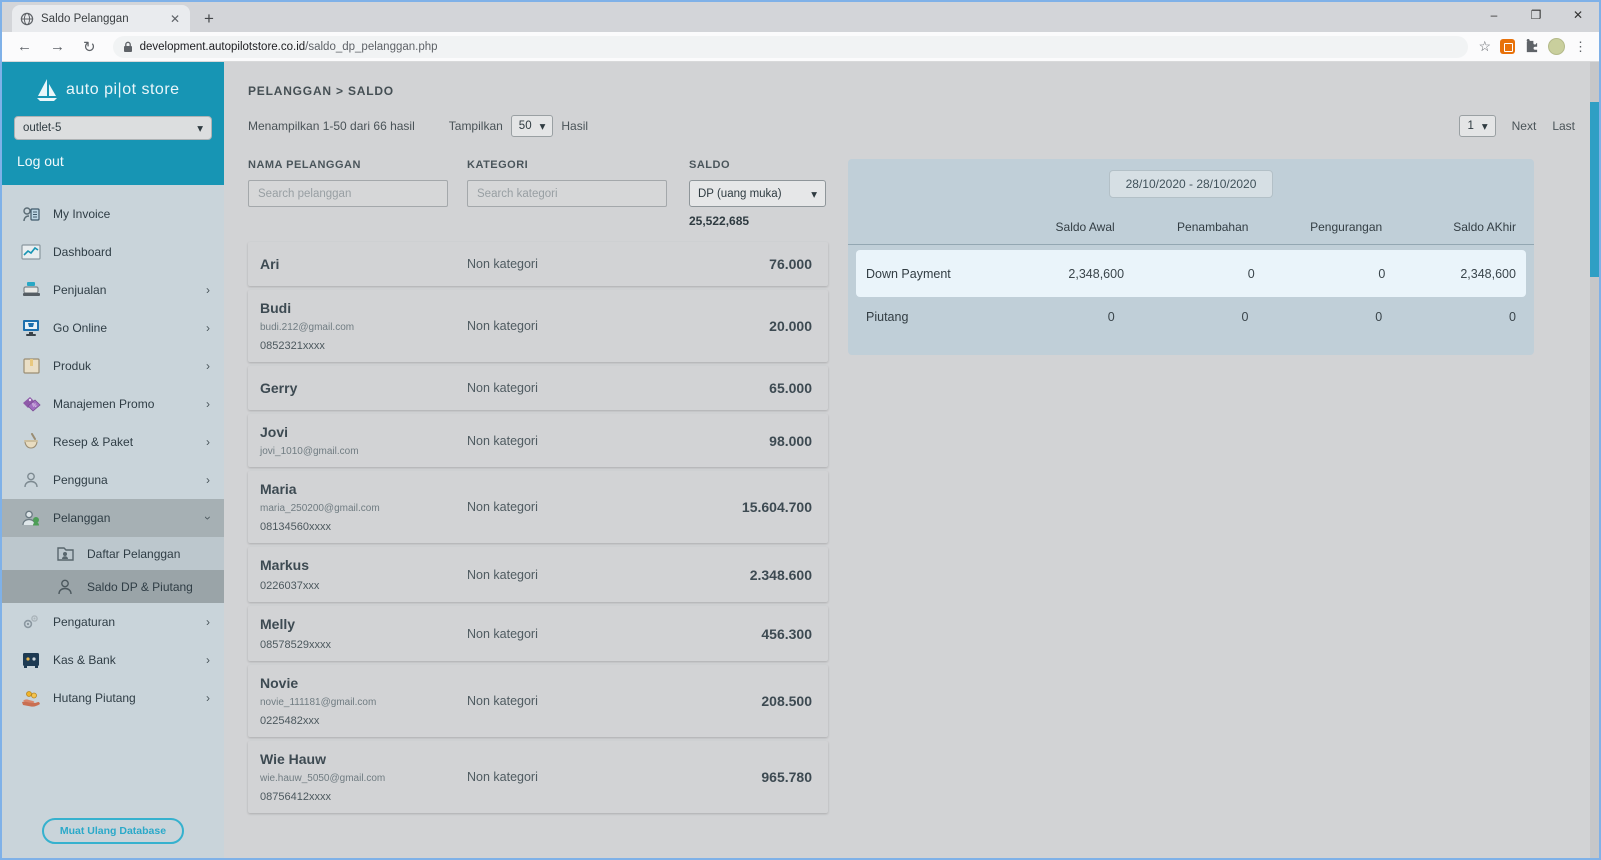 The image size is (1601, 860). I want to click on sidebar-item-label: Pelanggan, so click(82, 518).